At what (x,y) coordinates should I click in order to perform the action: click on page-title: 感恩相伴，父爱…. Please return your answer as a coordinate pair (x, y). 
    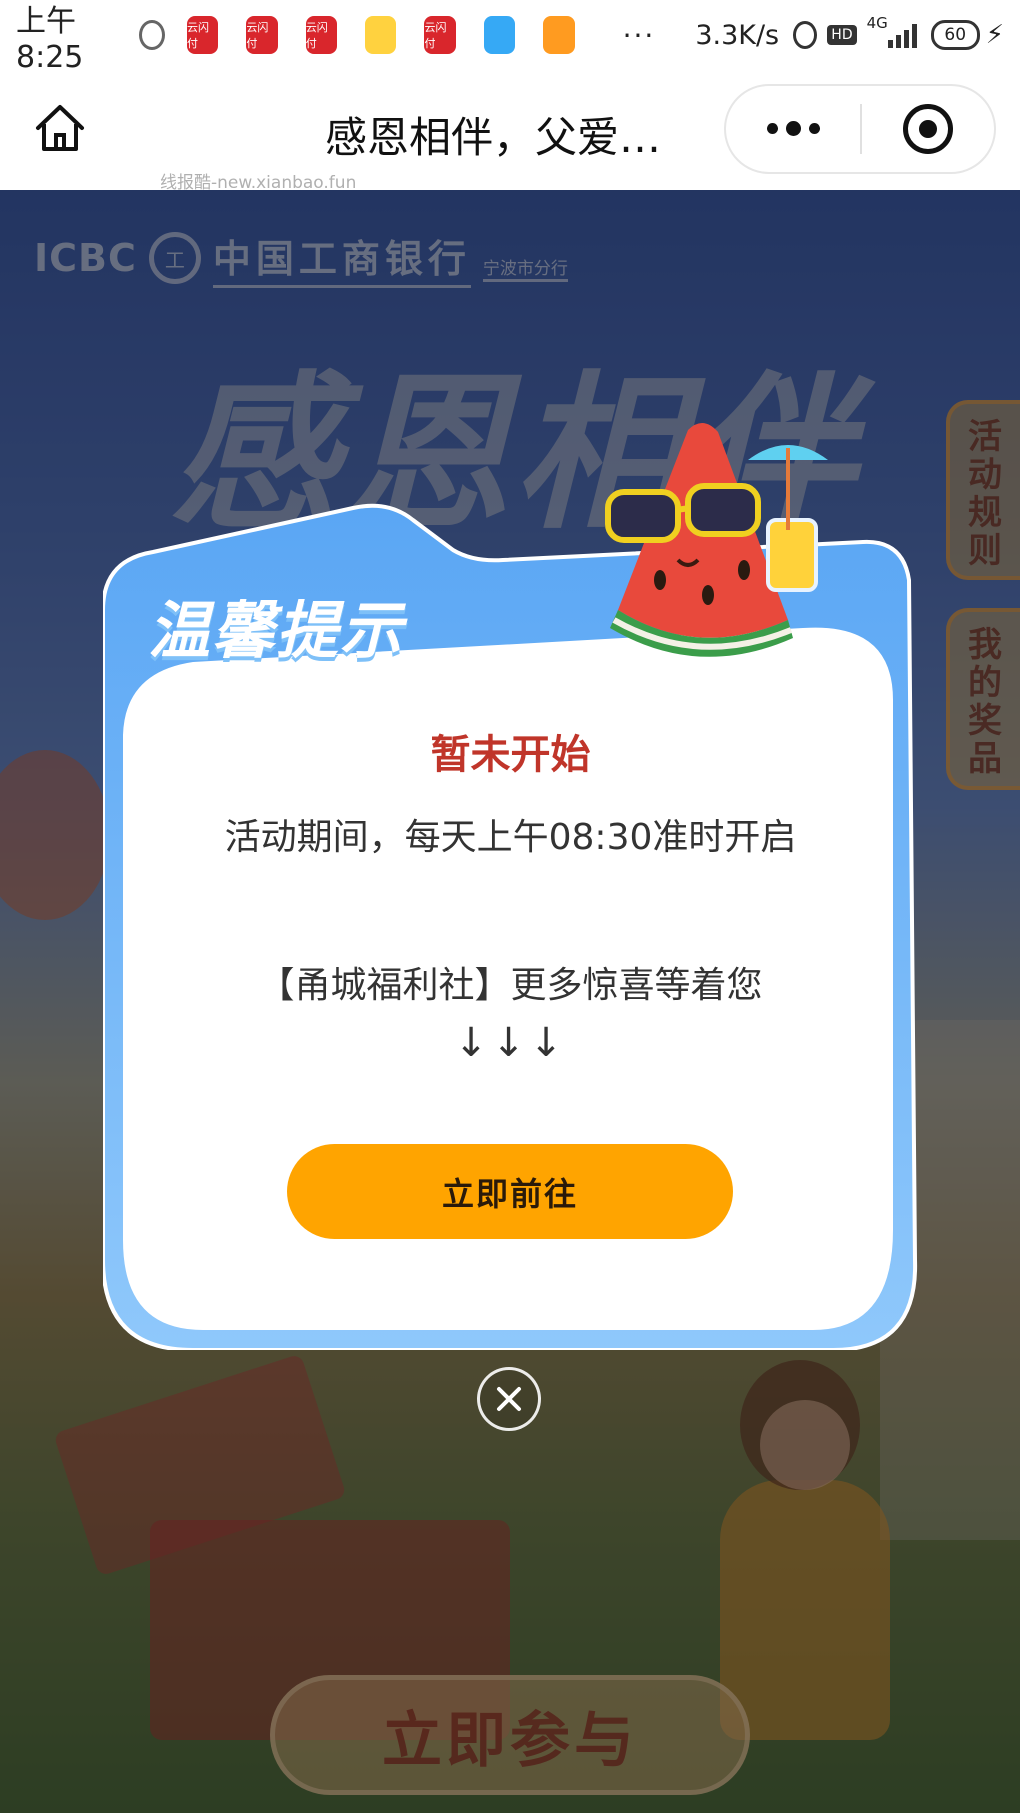
    Looking at the image, I should click on (493, 137).